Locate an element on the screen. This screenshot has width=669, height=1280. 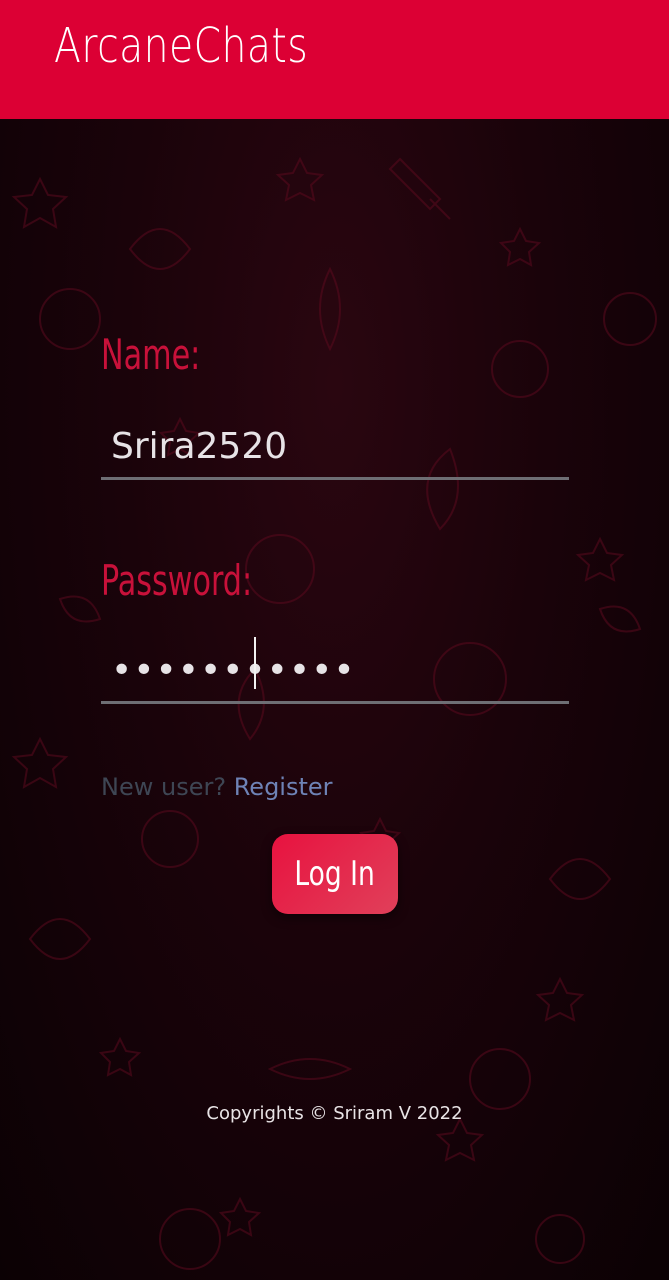
name-label: Name: is located at coordinates (151, 354).